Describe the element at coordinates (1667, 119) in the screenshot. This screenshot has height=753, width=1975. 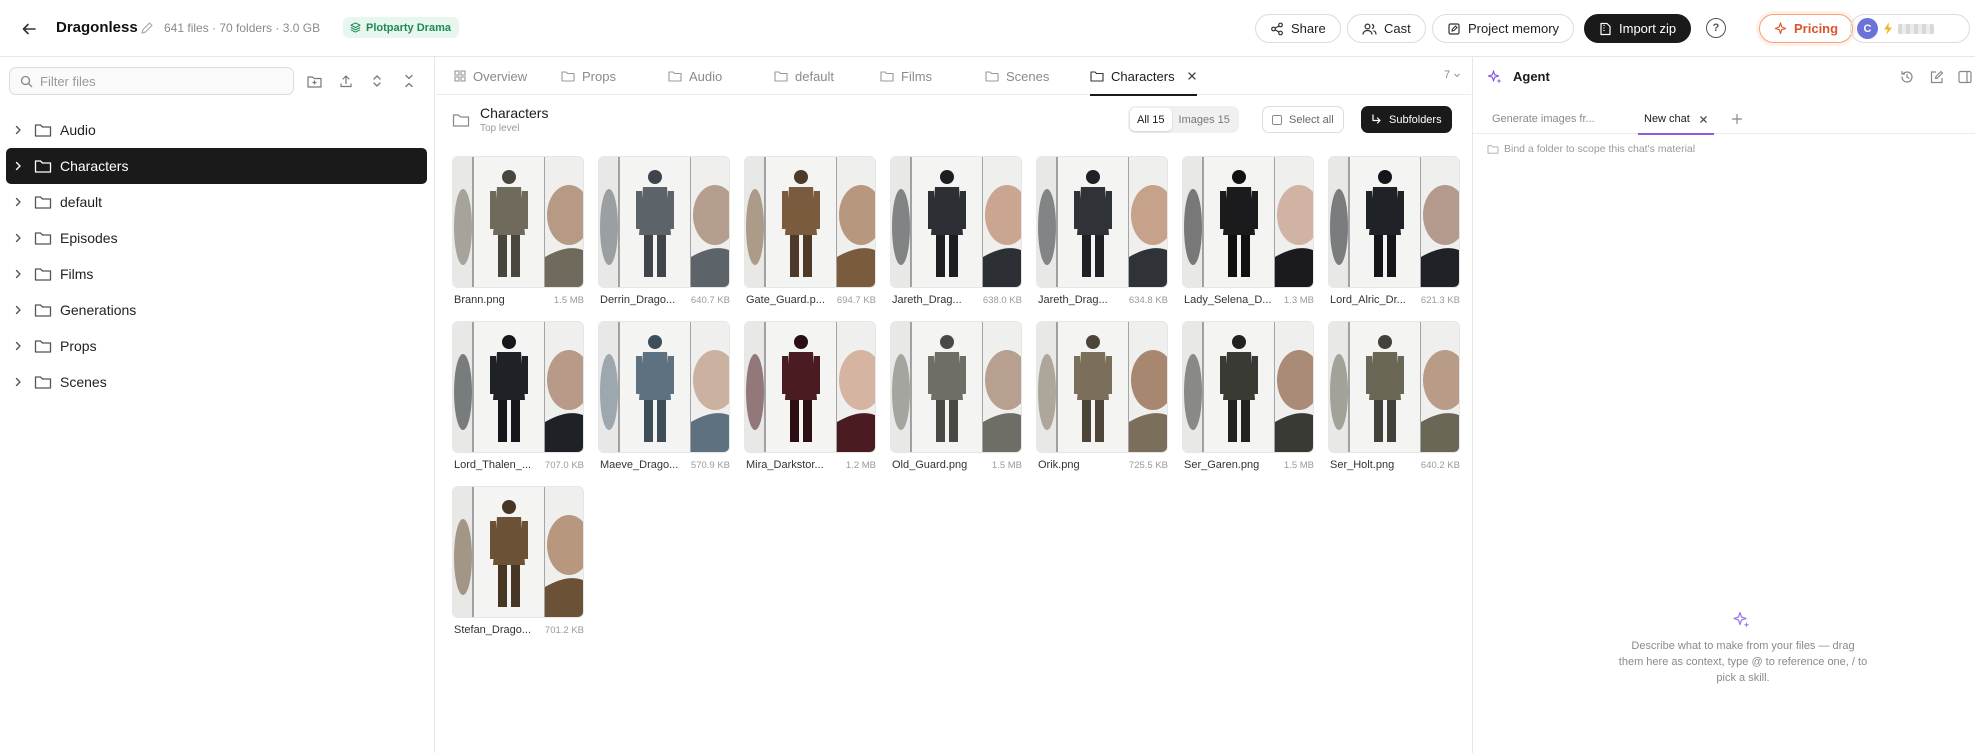
I see `chat-tab-label: New chat` at that location.